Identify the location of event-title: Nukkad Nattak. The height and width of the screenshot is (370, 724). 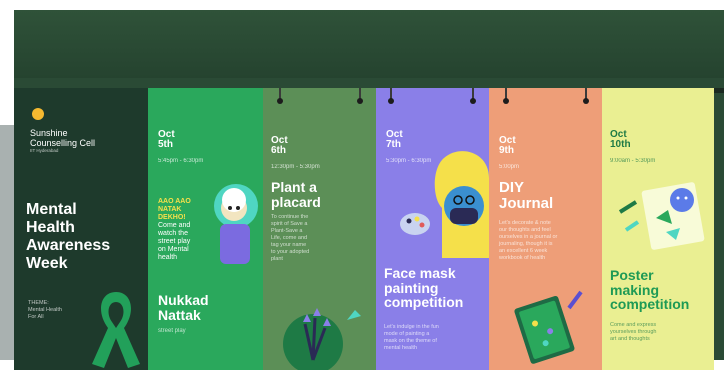
(183, 307).